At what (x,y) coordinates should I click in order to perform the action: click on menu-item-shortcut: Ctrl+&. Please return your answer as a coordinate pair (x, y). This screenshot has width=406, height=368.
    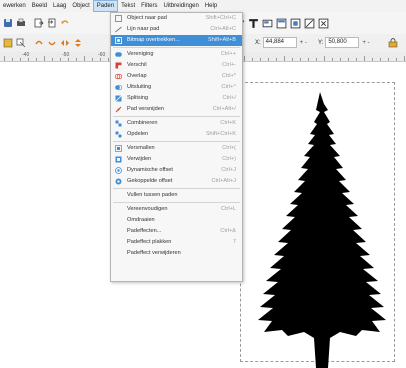
    Looking at the image, I should click on (228, 231).